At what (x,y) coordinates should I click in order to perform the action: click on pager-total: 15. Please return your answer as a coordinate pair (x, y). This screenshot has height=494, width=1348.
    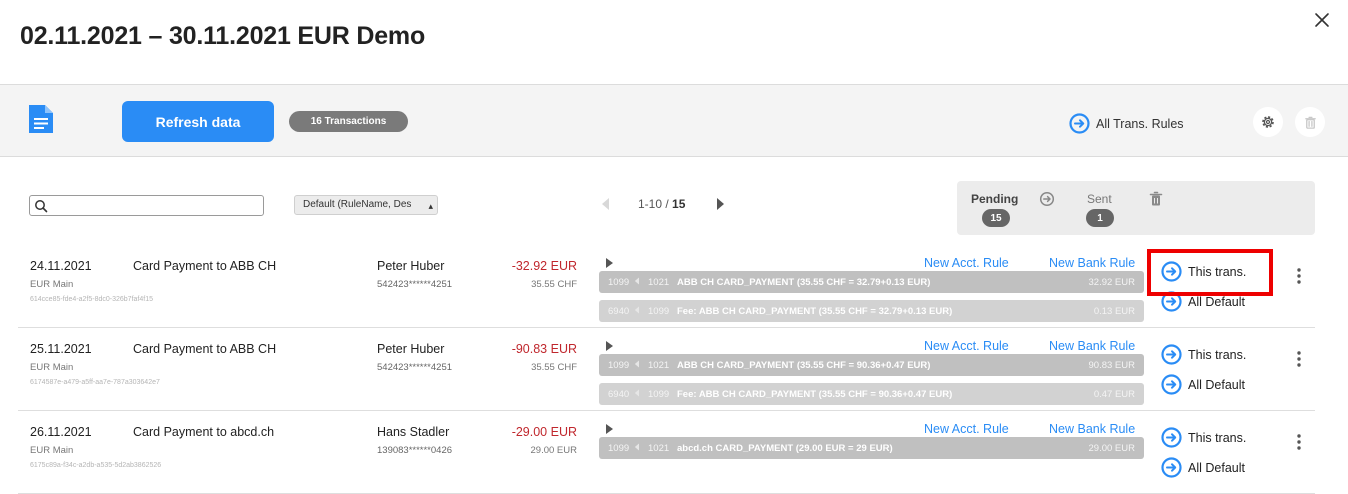
    Looking at the image, I should click on (679, 204).